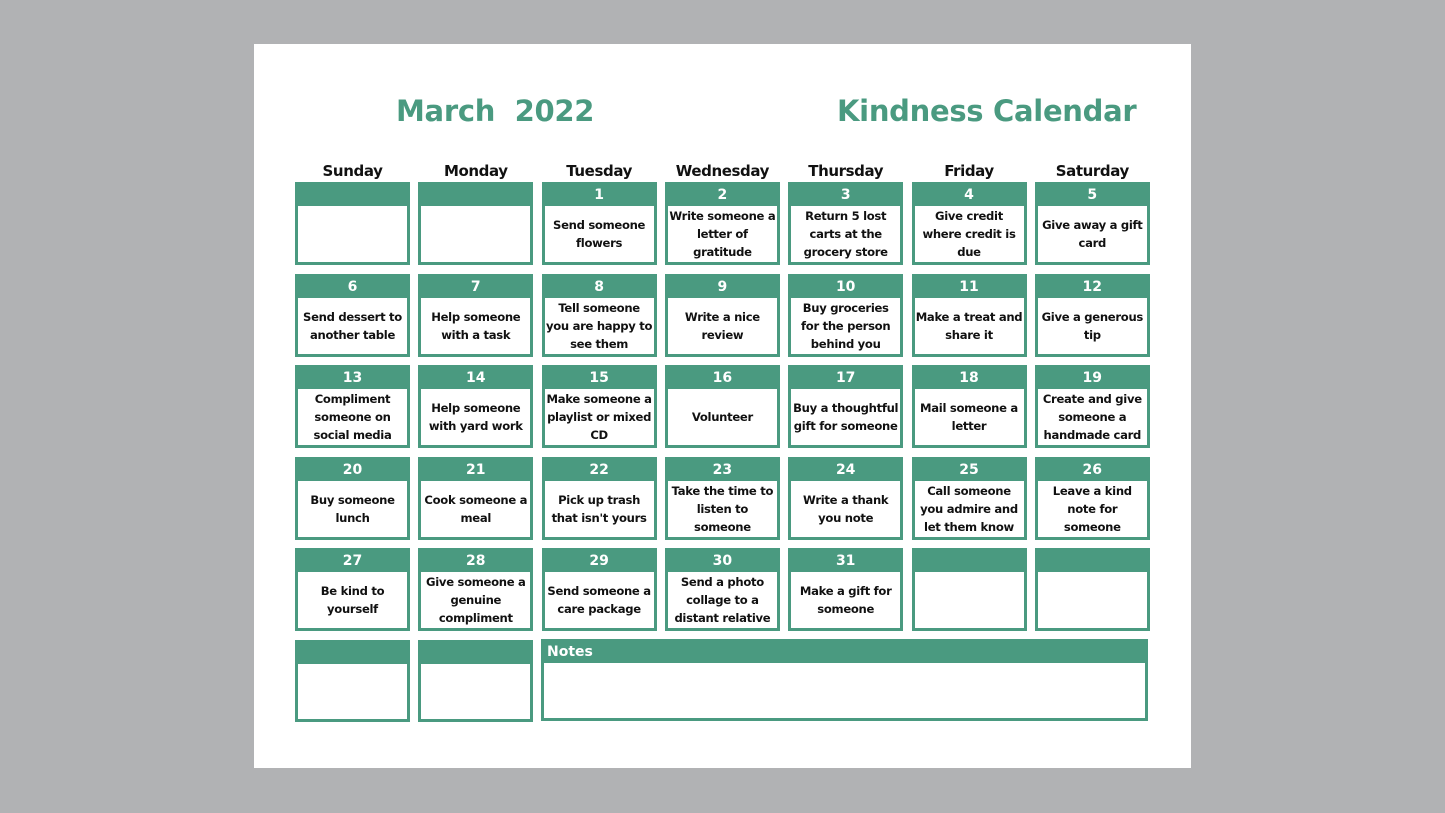 This screenshot has height=813, width=1445. Describe the element at coordinates (722, 378) in the screenshot. I see `day-number: 16` at that location.